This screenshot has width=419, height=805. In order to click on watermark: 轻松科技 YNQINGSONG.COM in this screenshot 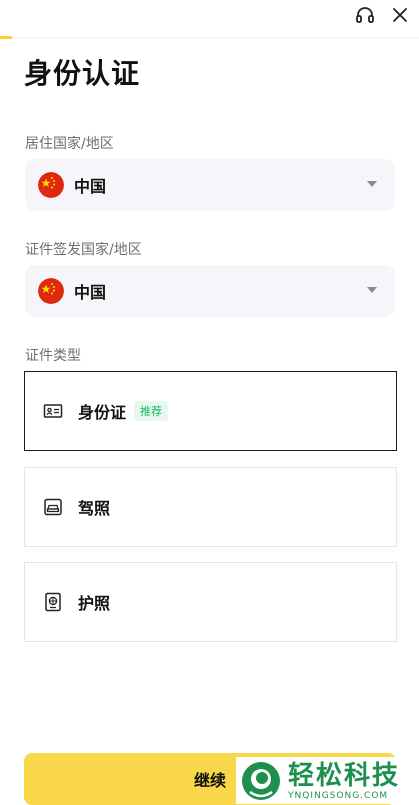, I will do `click(327, 780)`.